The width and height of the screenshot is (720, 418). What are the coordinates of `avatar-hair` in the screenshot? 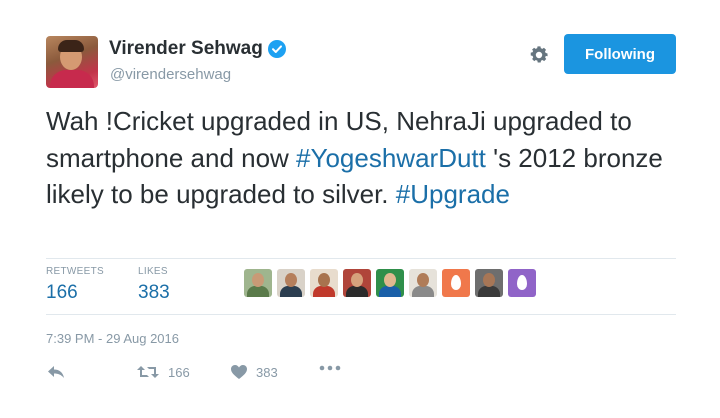 It's located at (71, 46).